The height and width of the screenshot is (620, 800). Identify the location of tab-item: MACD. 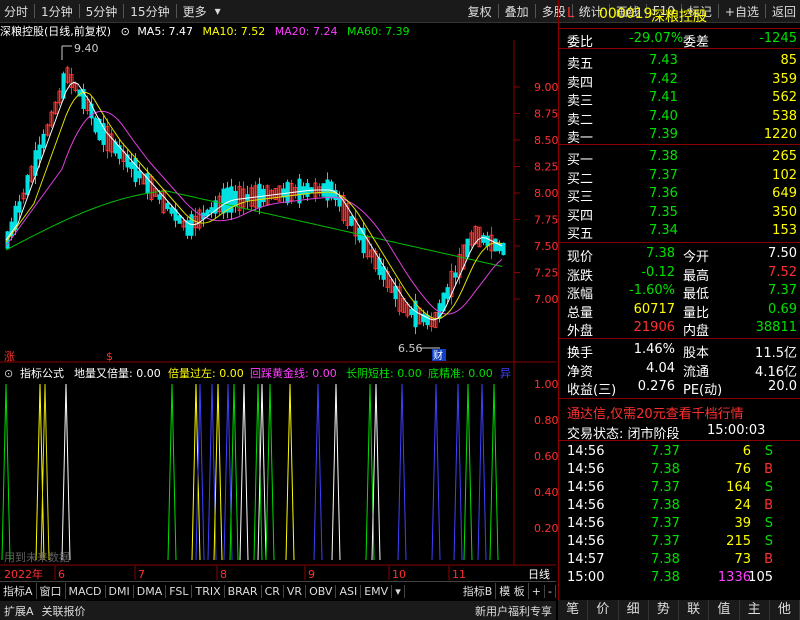
(86, 591).